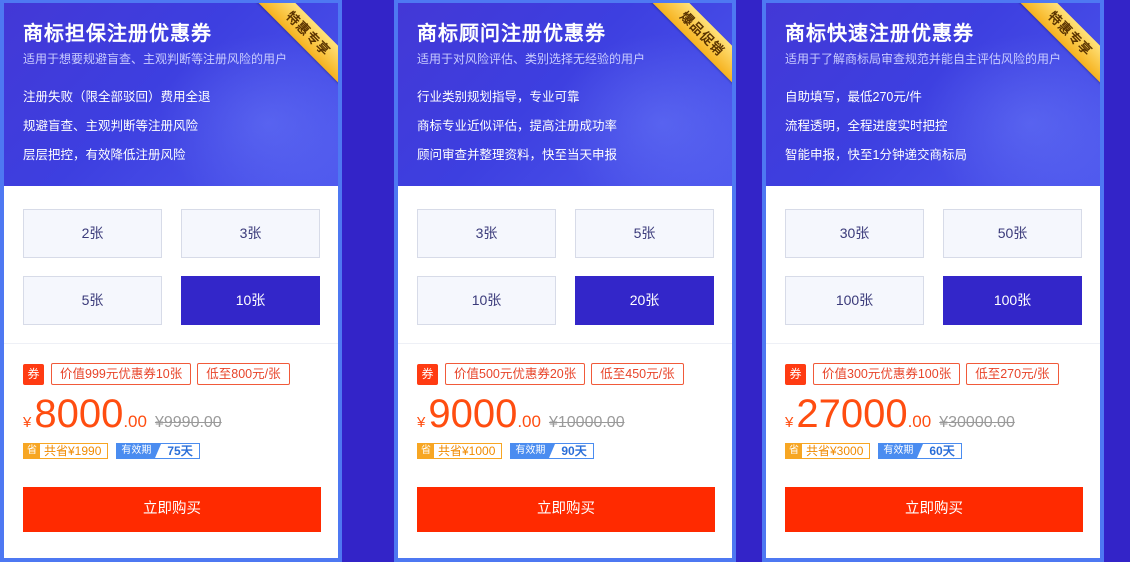  I want to click on coupon-row: 券 价值300元优惠券100张 低至270元/张, so click(933, 374).